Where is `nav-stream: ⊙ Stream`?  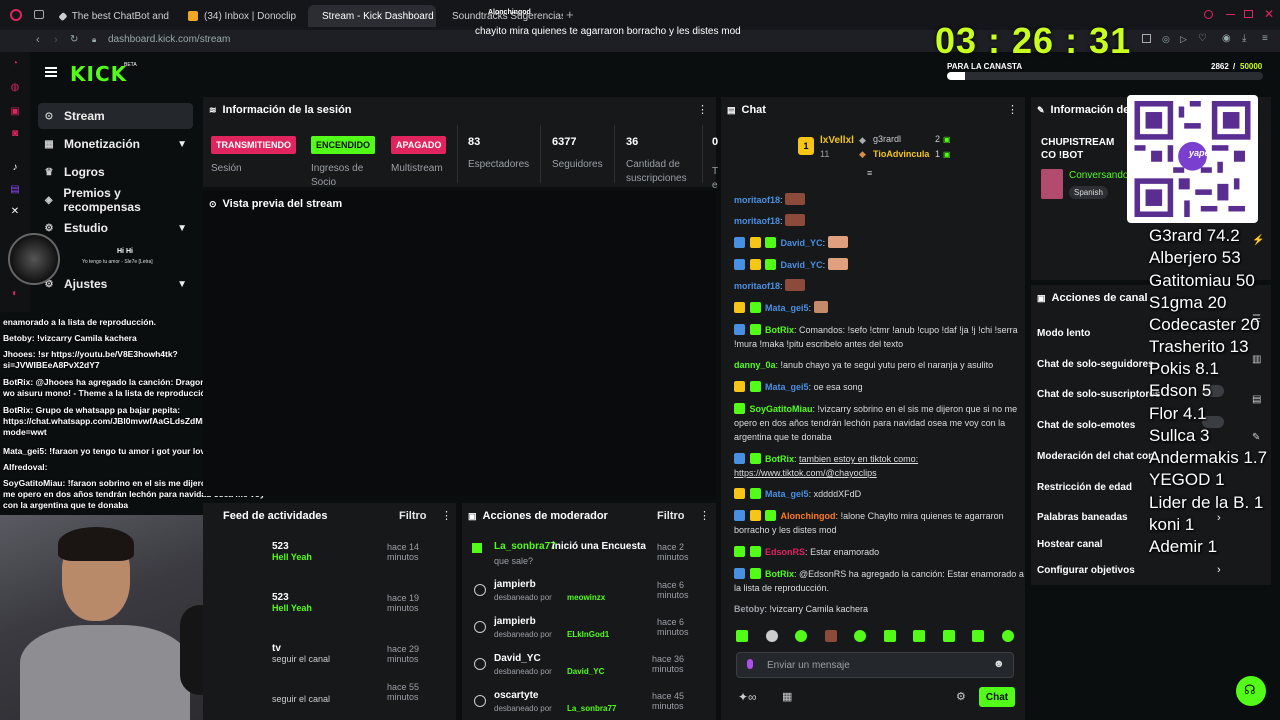 nav-stream: ⊙ Stream is located at coordinates (115, 116).